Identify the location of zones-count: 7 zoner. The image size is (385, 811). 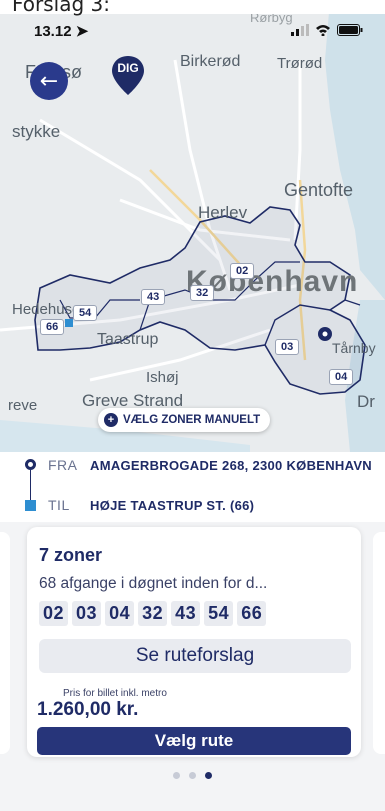
(71, 555).